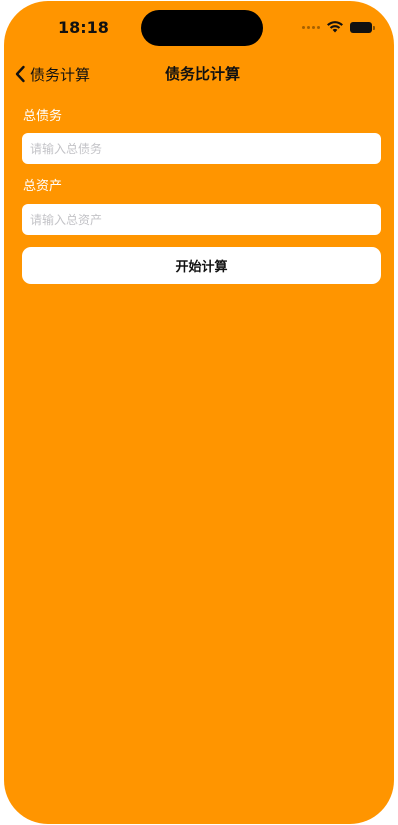  Describe the element at coordinates (202, 74) in the screenshot. I see `page-title: 债务比计算` at that location.